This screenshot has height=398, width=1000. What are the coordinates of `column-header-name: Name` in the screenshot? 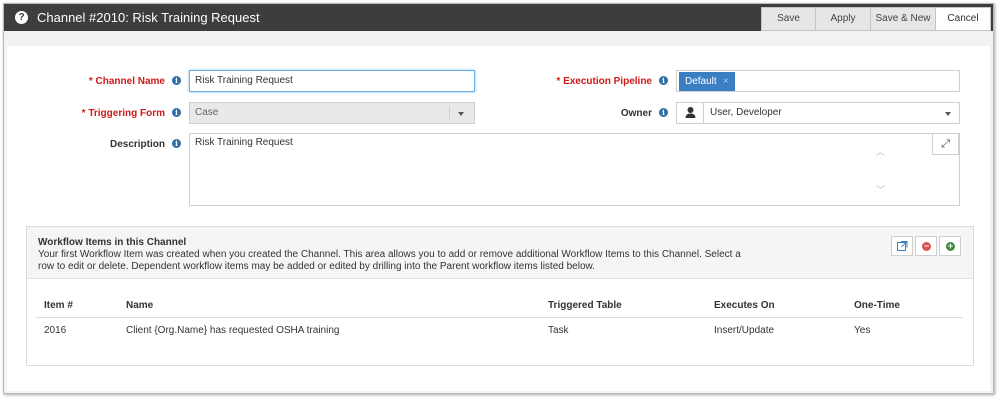 It's located at (139, 305).